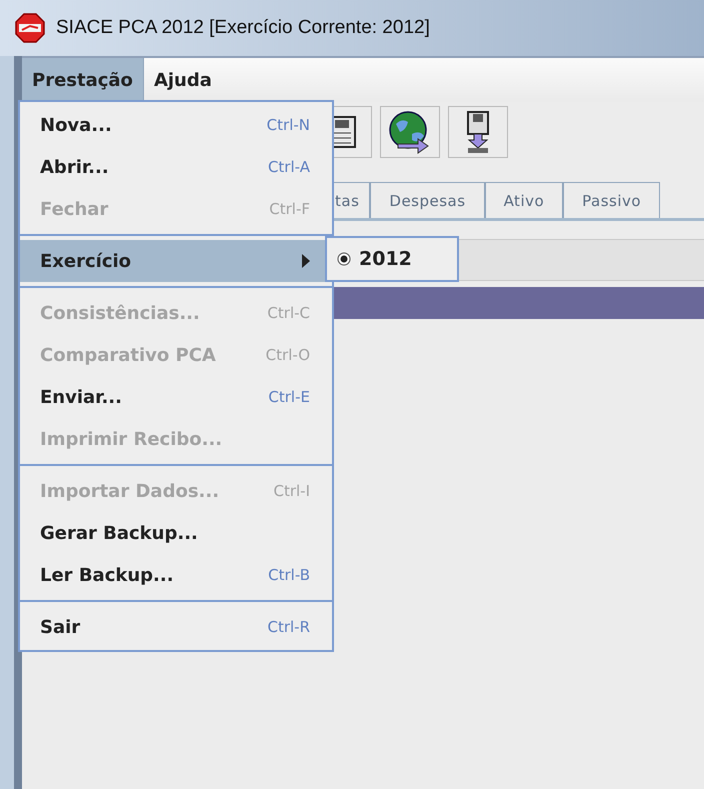 The height and width of the screenshot is (789, 704). Describe the element at coordinates (183, 80) in the screenshot. I see `menu-bar-item: Ajuda` at that location.